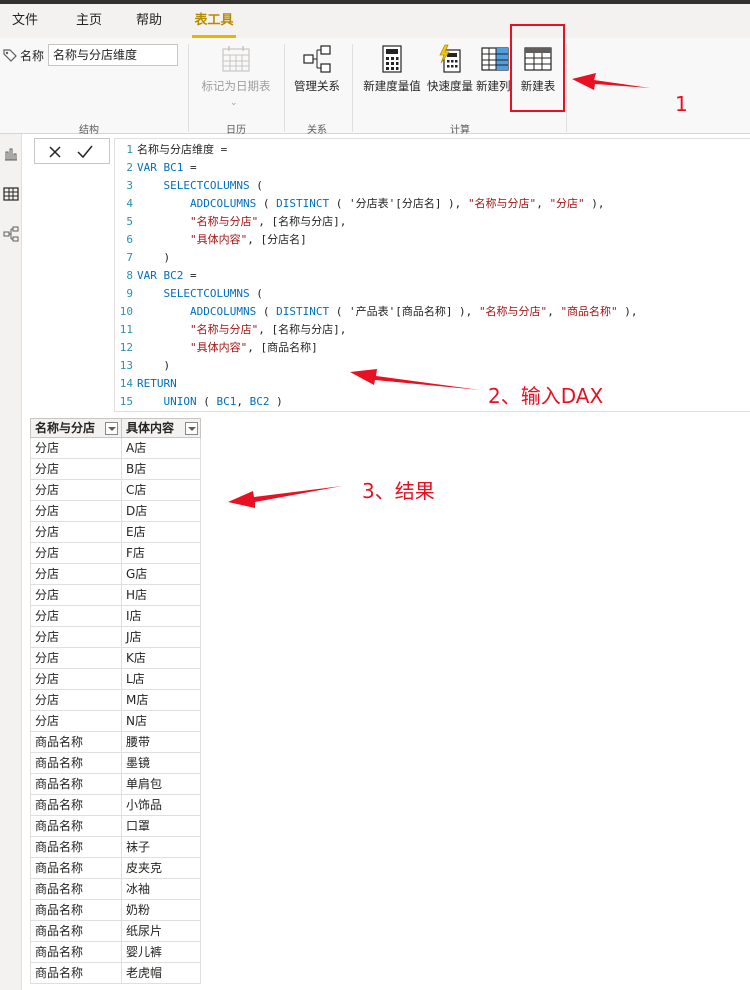 The width and height of the screenshot is (750, 990). I want to click on table-cell: F店, so click(135, 553).